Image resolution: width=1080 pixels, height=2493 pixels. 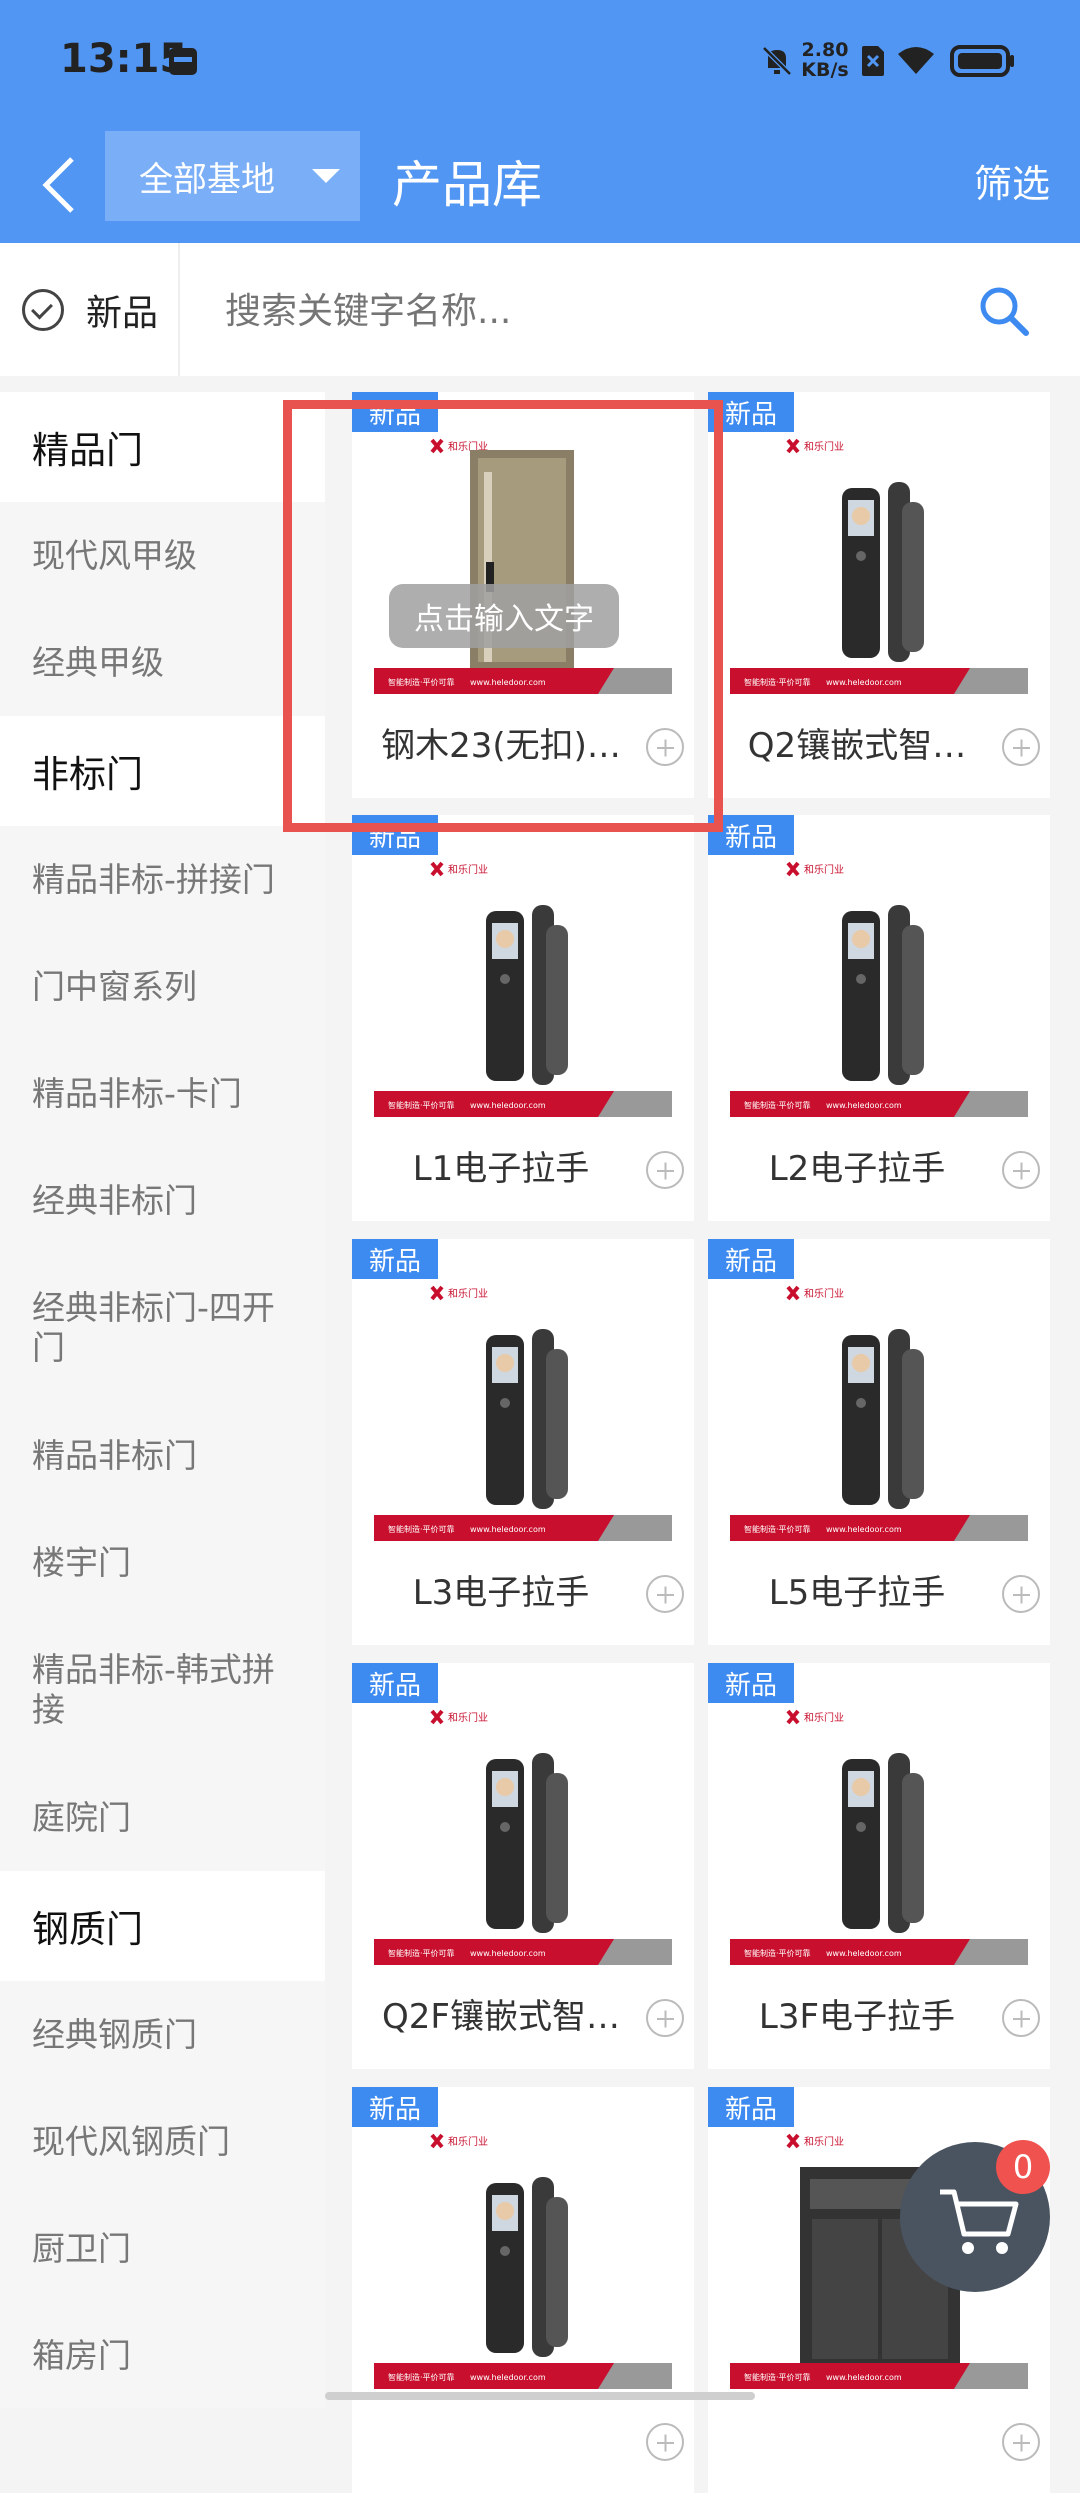 I want to click on divider, so click(x=179, y=309).